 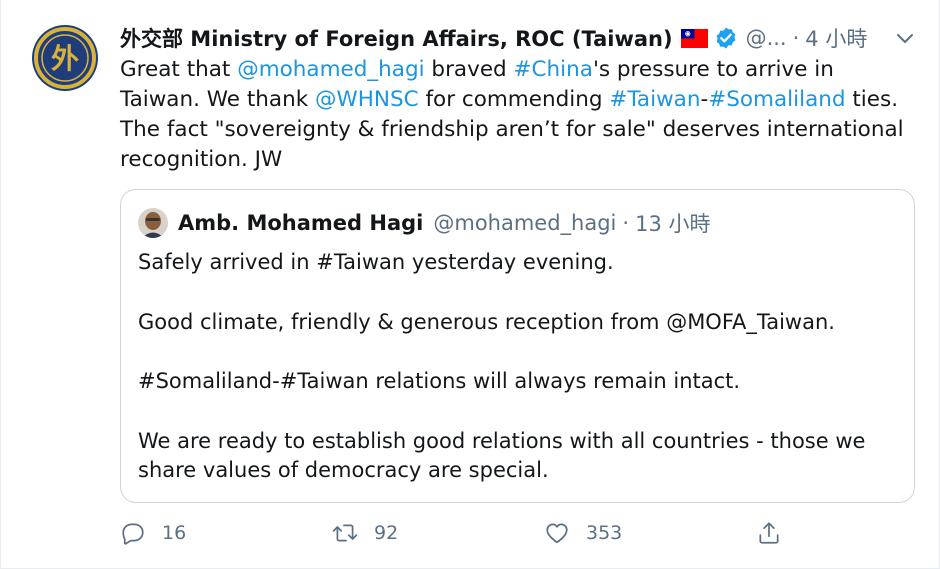 I want to click on quoted-author-avatar, so click(x=153, y=223).